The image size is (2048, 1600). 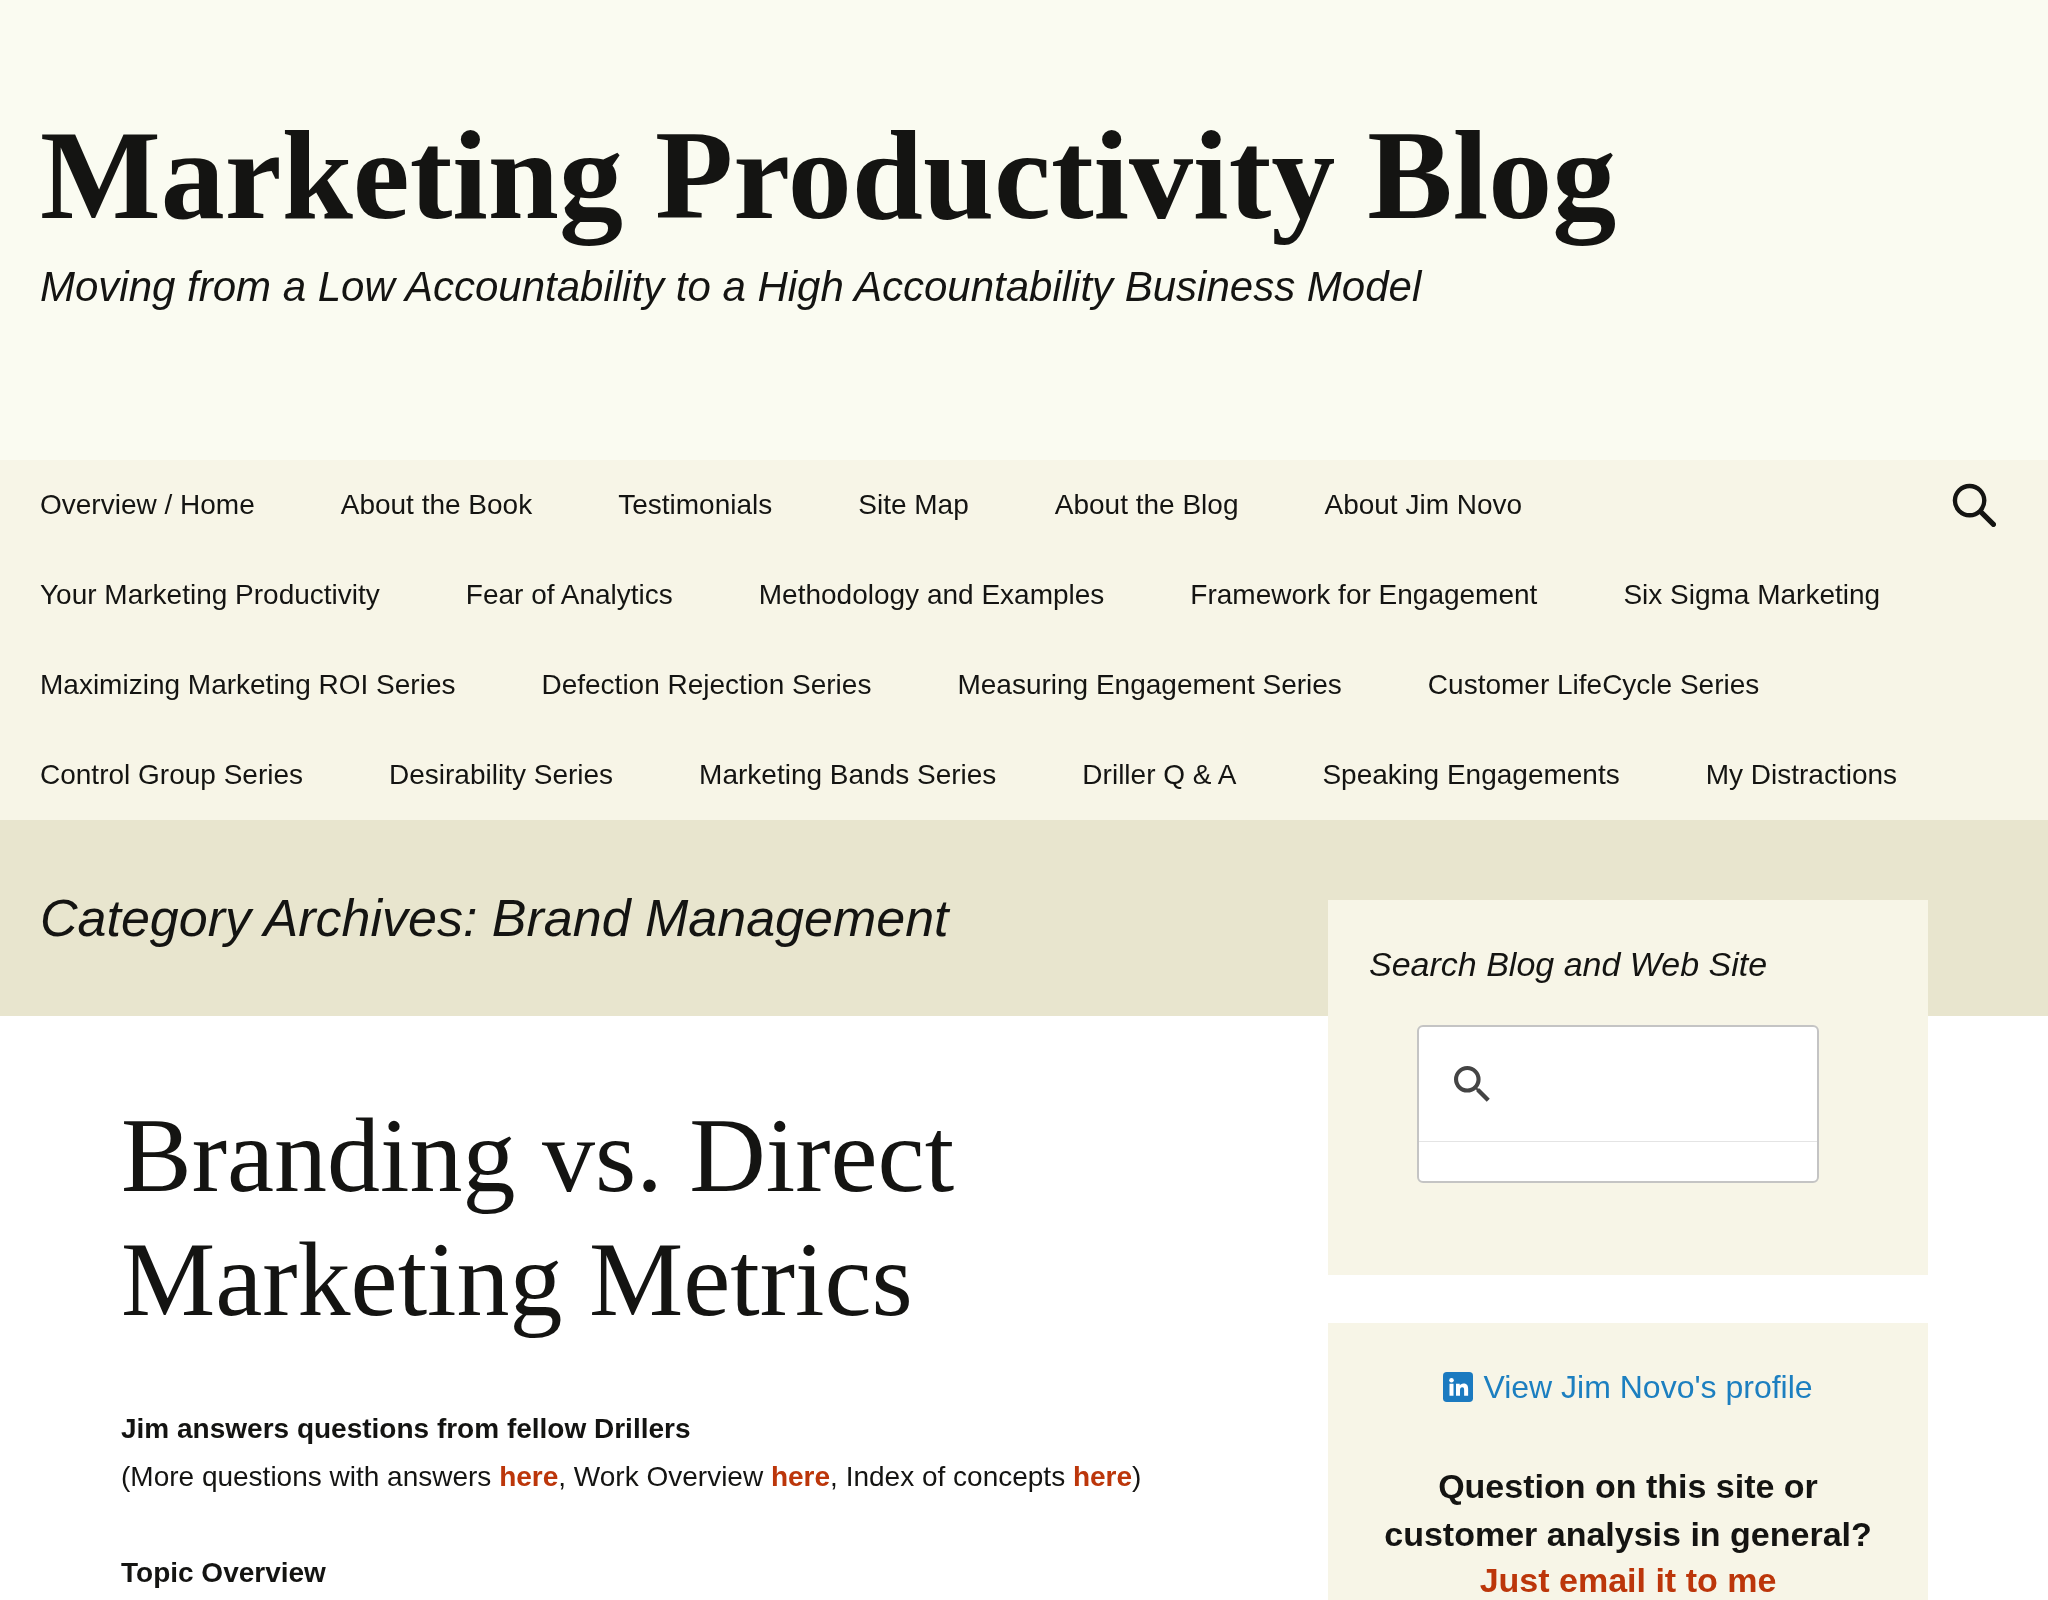 What do you see at coordinates (1471, 775) in the screenshot?
I see `nav-link: Speaking Engagements` at bounding box center [1471, 775].